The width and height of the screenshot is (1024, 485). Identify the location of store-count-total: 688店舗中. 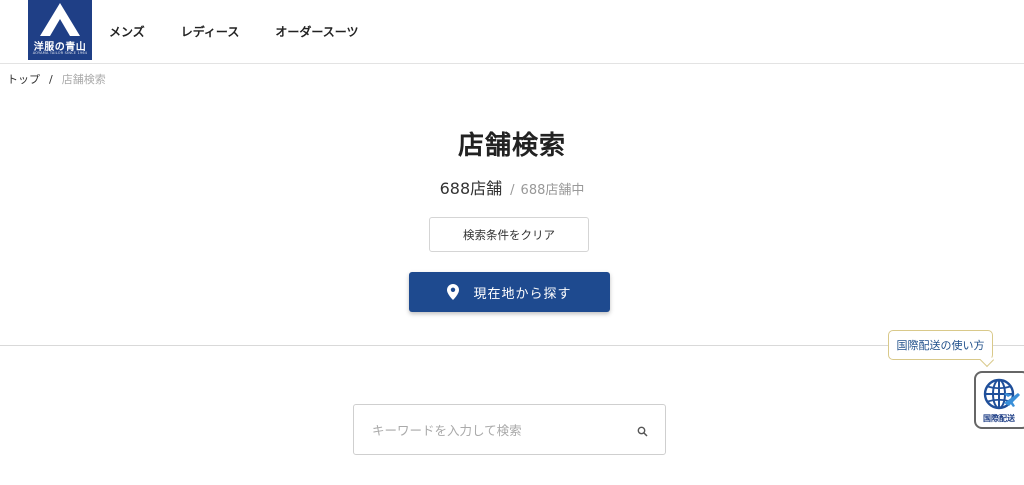
(552, 190).